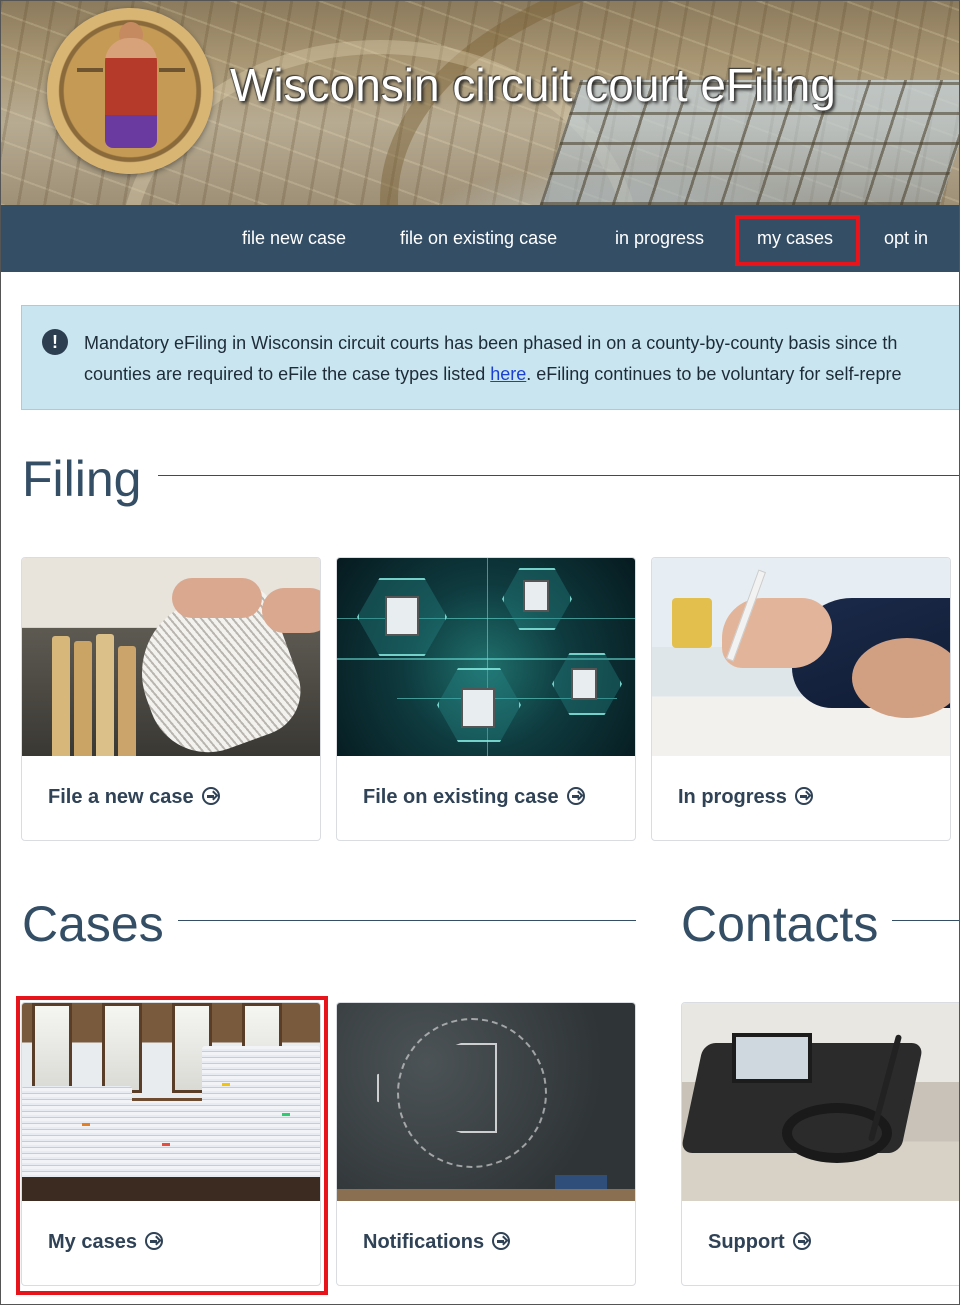 The width and height of the screenshot is (960, 1305). I want to click on card-label-text: File a new case, so click(121, 797).